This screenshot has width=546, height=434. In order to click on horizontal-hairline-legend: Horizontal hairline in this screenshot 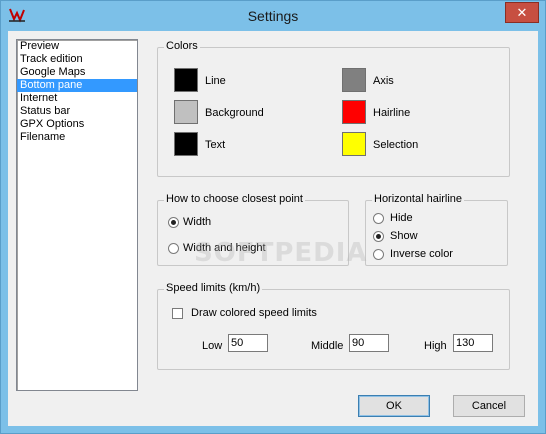, I will do `click(418, 199)`.